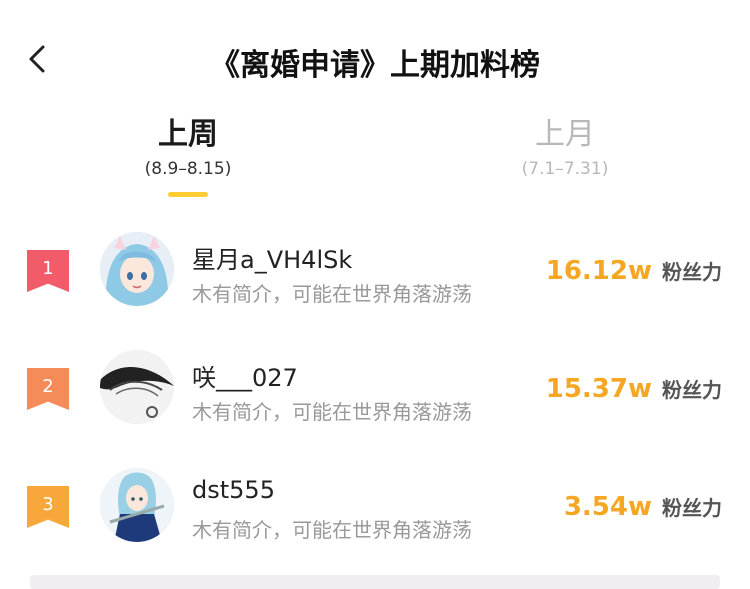  I want to click on user-name: 星月a_VH4lSk, so click(272, 257).